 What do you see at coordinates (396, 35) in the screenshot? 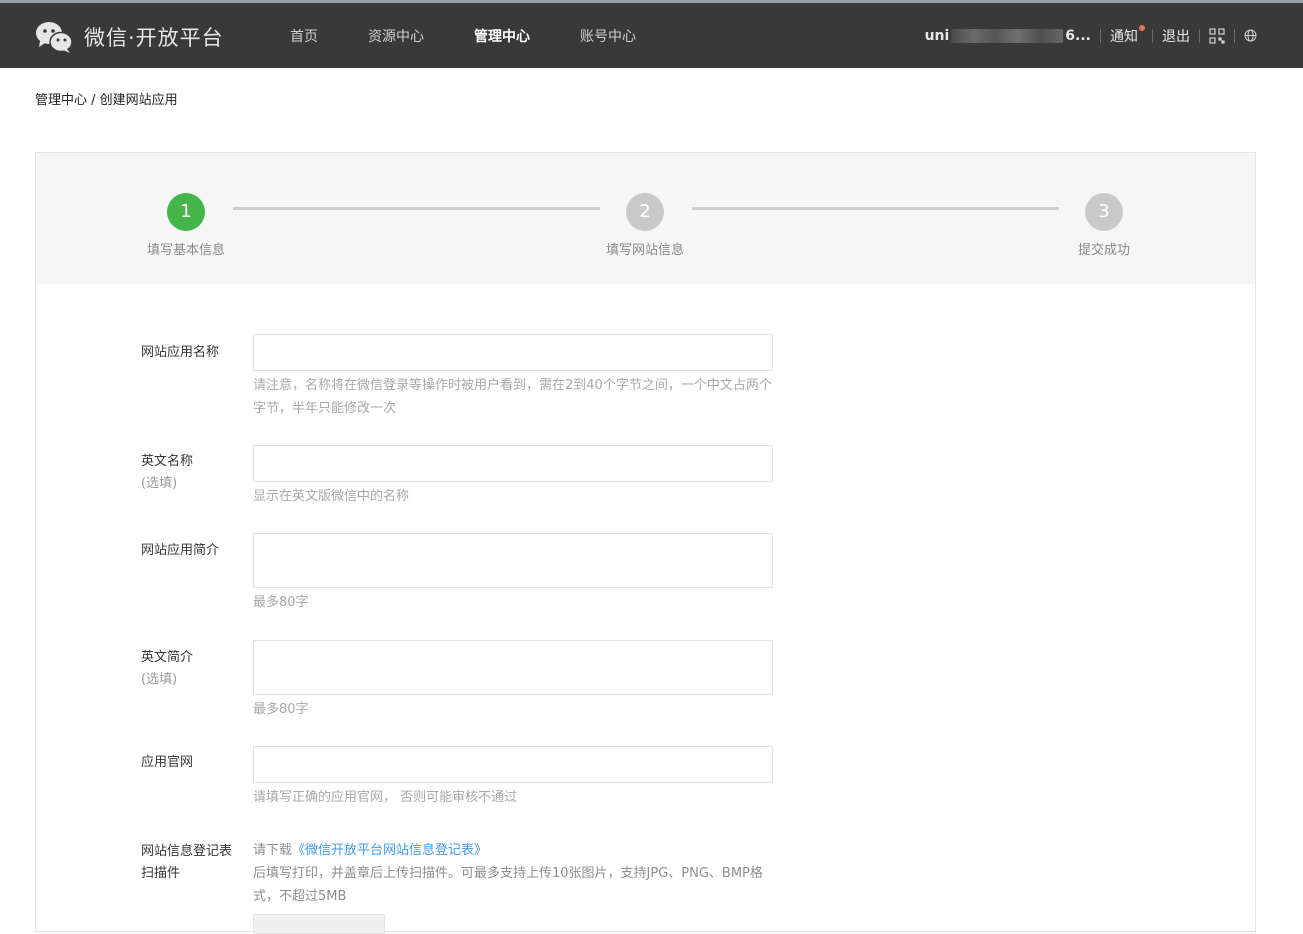
I see `nav-item-resources: 资源中心` at bounding box center [396, 35].